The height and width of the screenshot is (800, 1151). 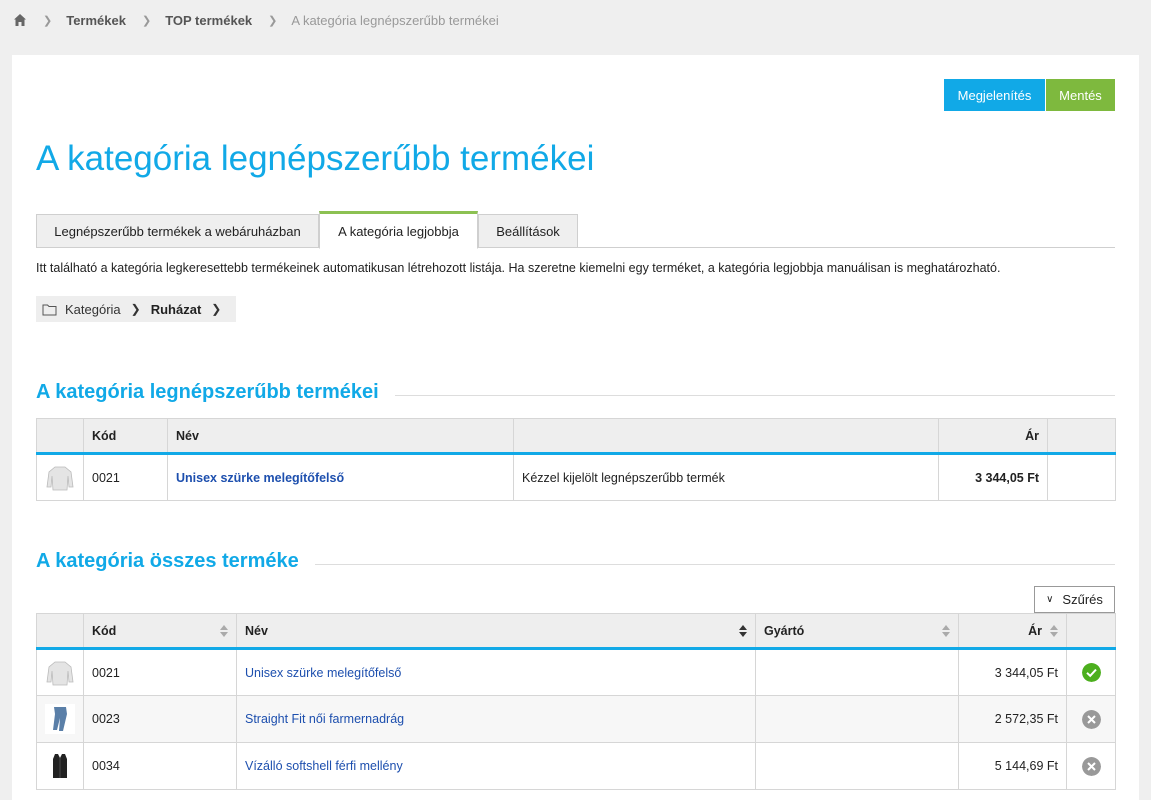 I want to click on row-actions, so click(x=1081, y=477).